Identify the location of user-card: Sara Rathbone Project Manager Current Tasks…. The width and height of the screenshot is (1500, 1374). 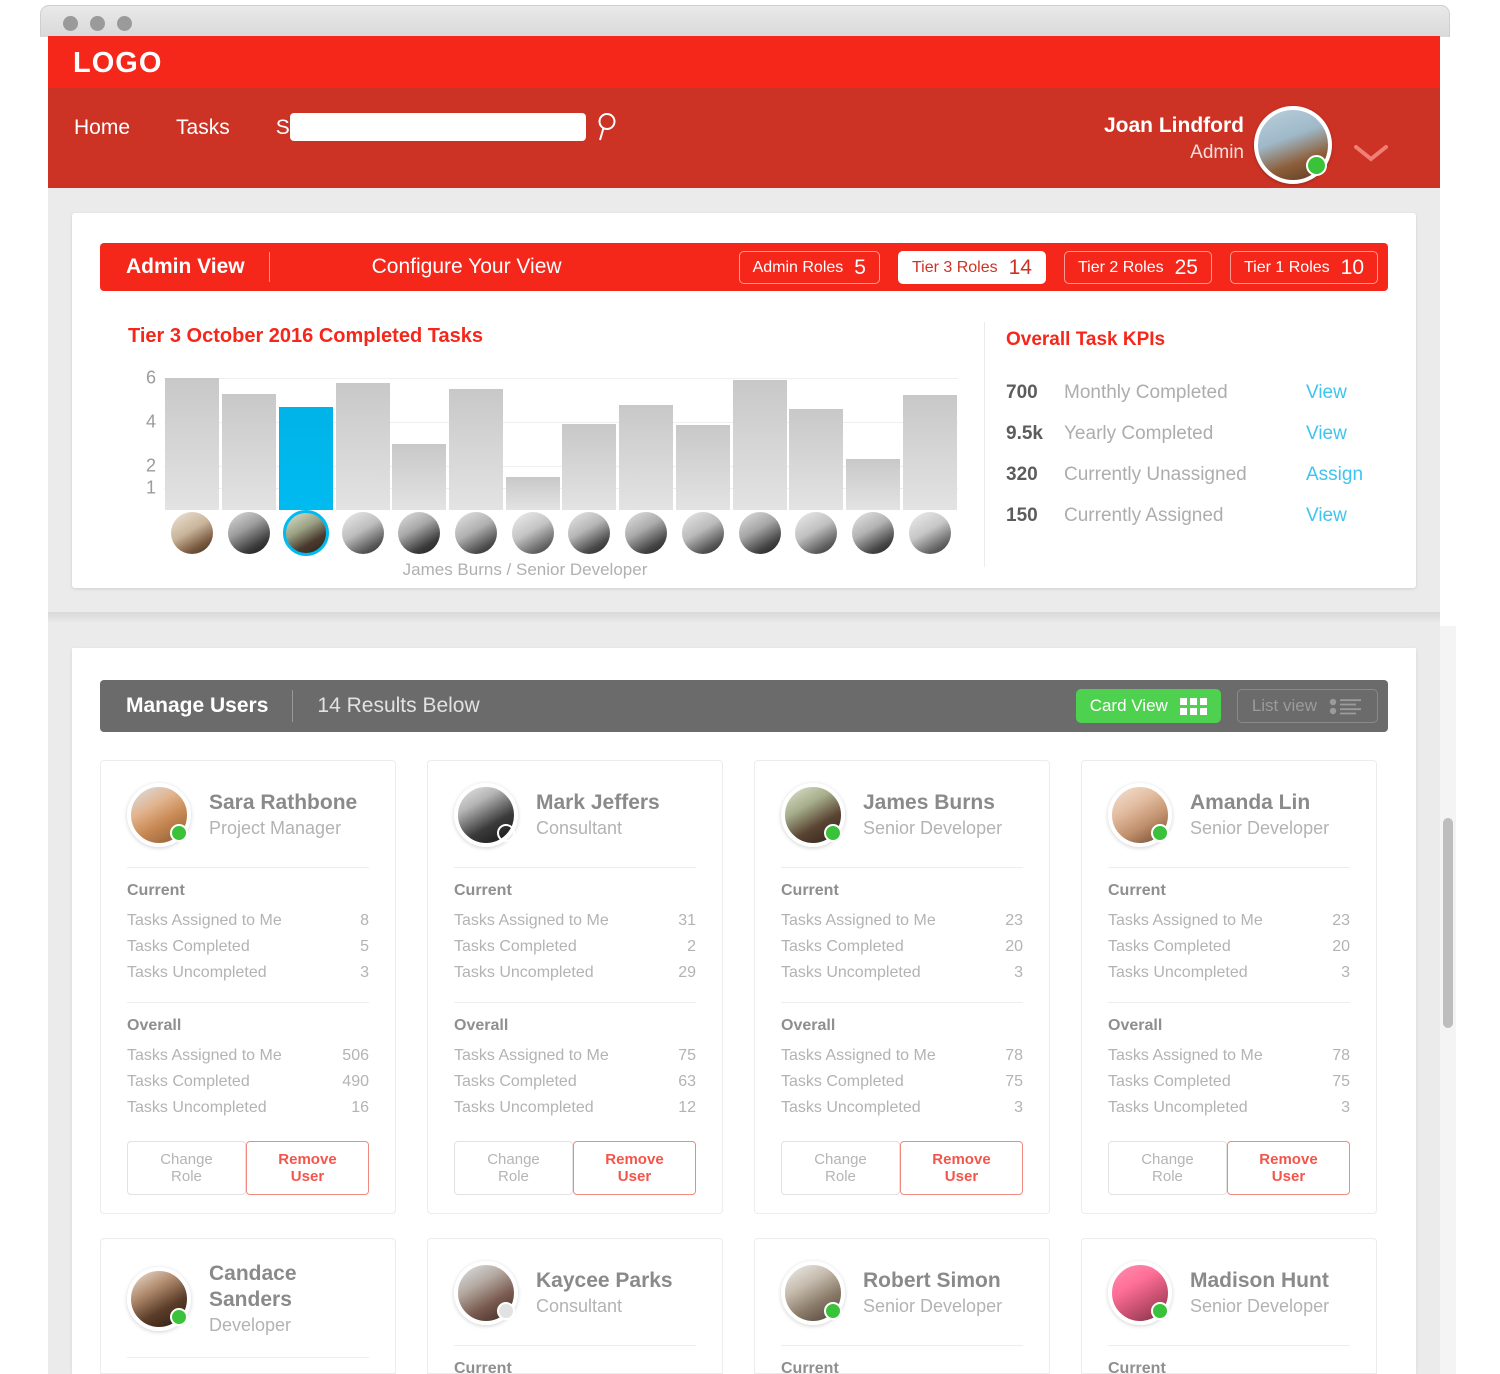
(248, 987).